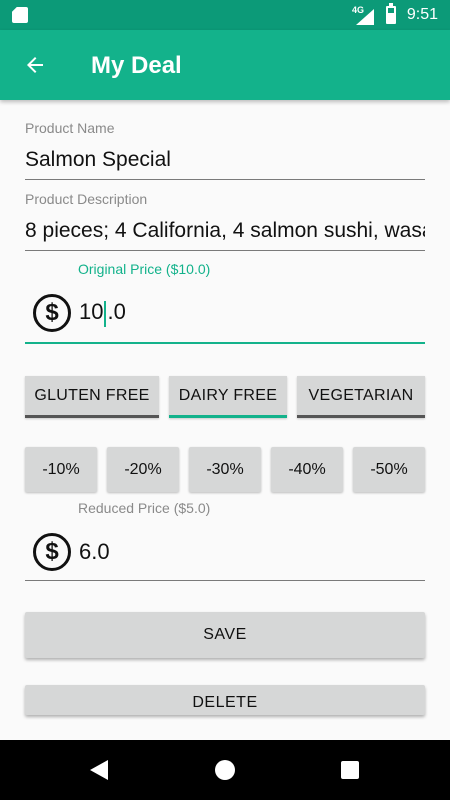 This screenshot has width=450, height=800. I want to click on delete-button: DELETE, so click(225, 700).